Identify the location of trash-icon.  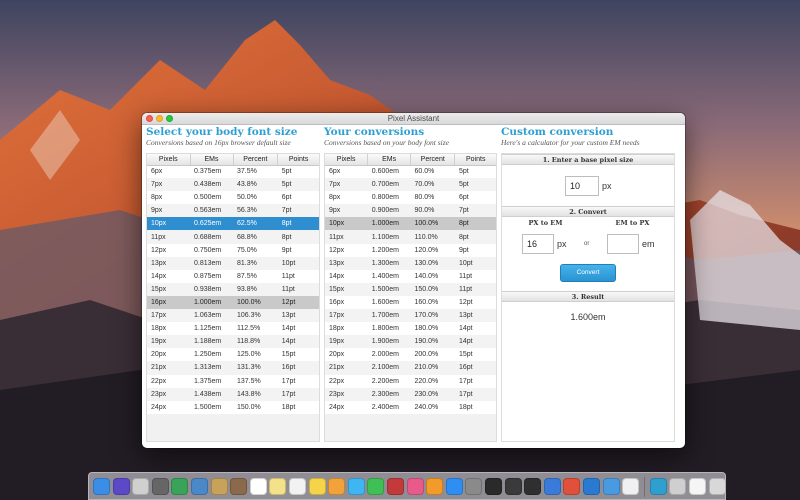
(717, 486).